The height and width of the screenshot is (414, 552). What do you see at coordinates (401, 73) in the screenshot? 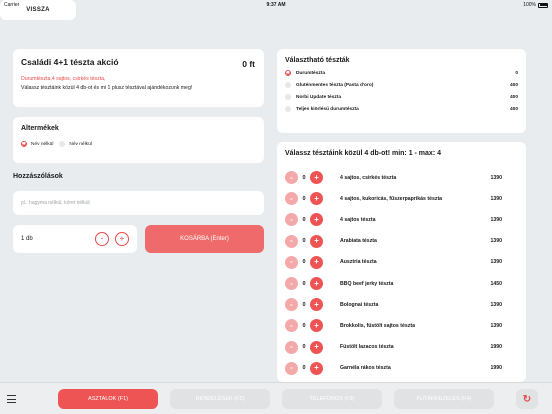
I see `pasta-type-option: Durumtészta 0` at bounding box center [401, 73].